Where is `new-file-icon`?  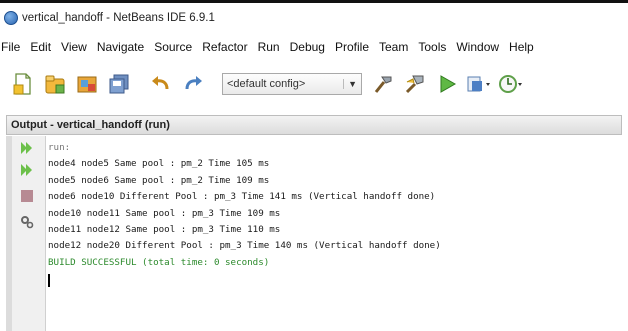 new-file-icon is located at coordinates (23, 84).